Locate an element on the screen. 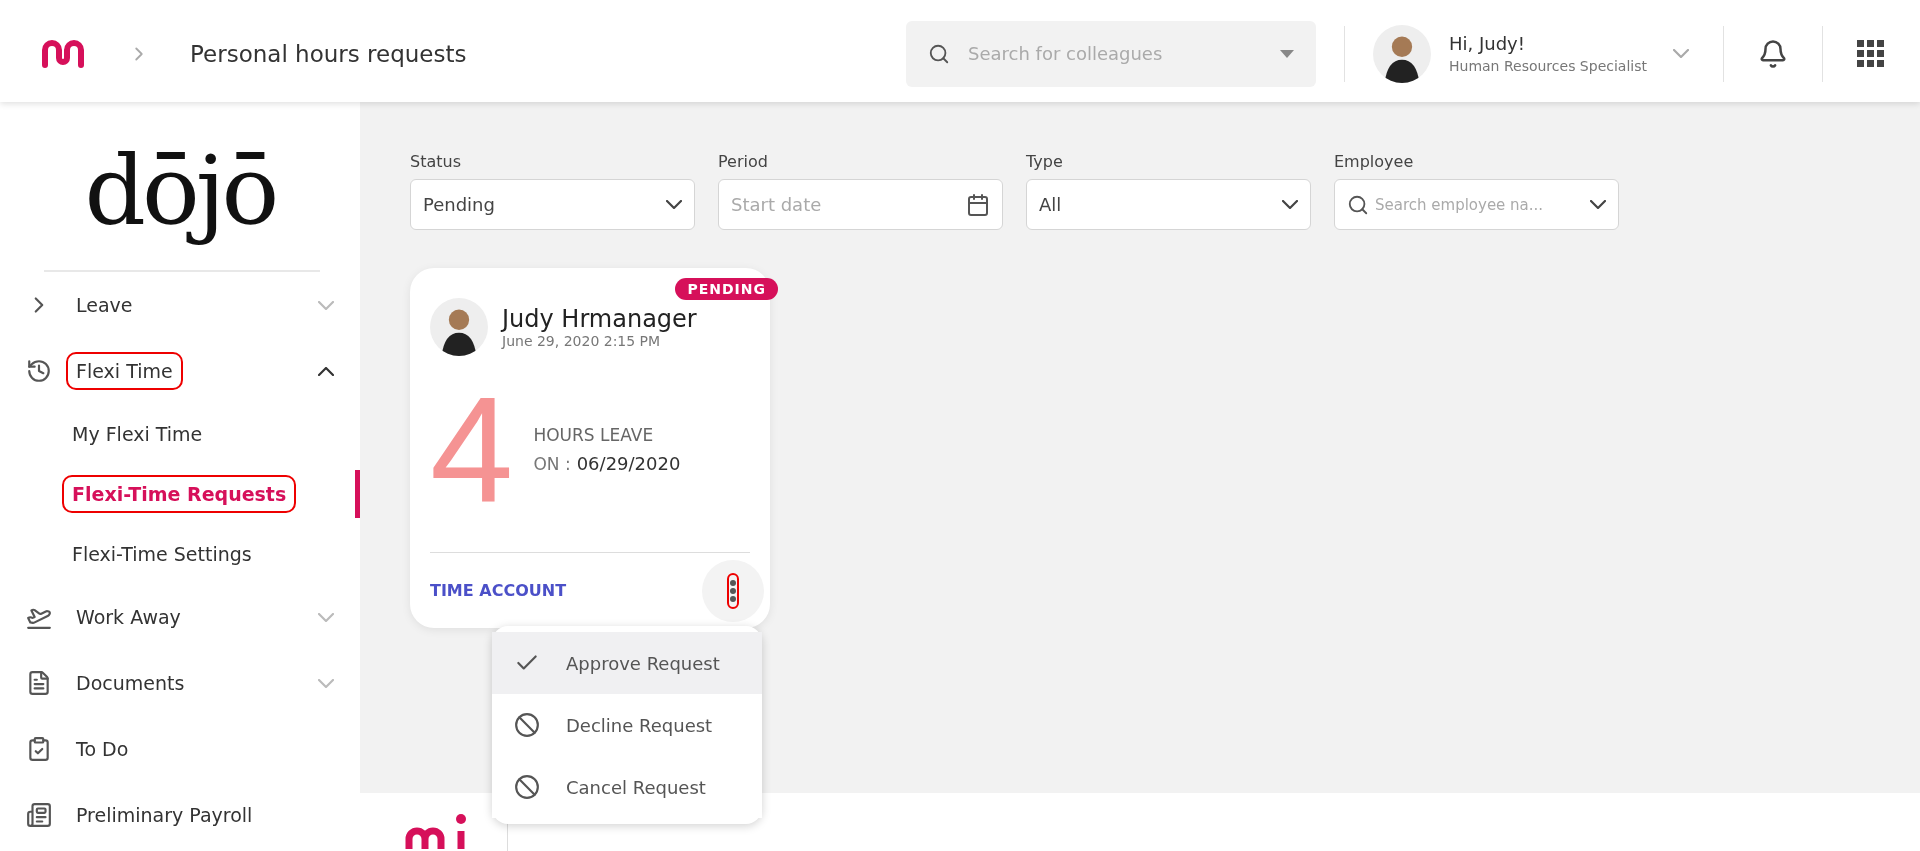 The width and height of the screenshot is (1920, 851). active-indicator is located at coordinates (357, 494).